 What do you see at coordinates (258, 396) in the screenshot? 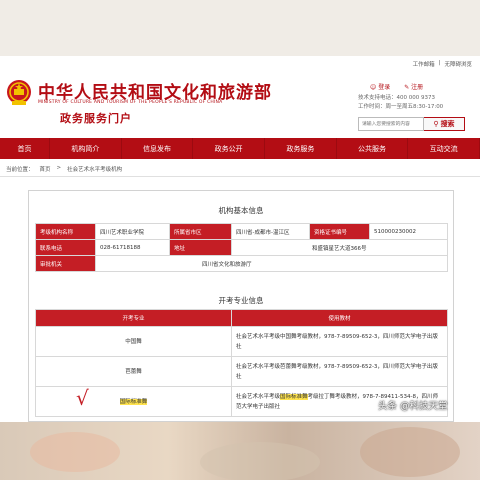
I see `material-prefix: 社会艺术水平考级` at bounding box center [258, 396].